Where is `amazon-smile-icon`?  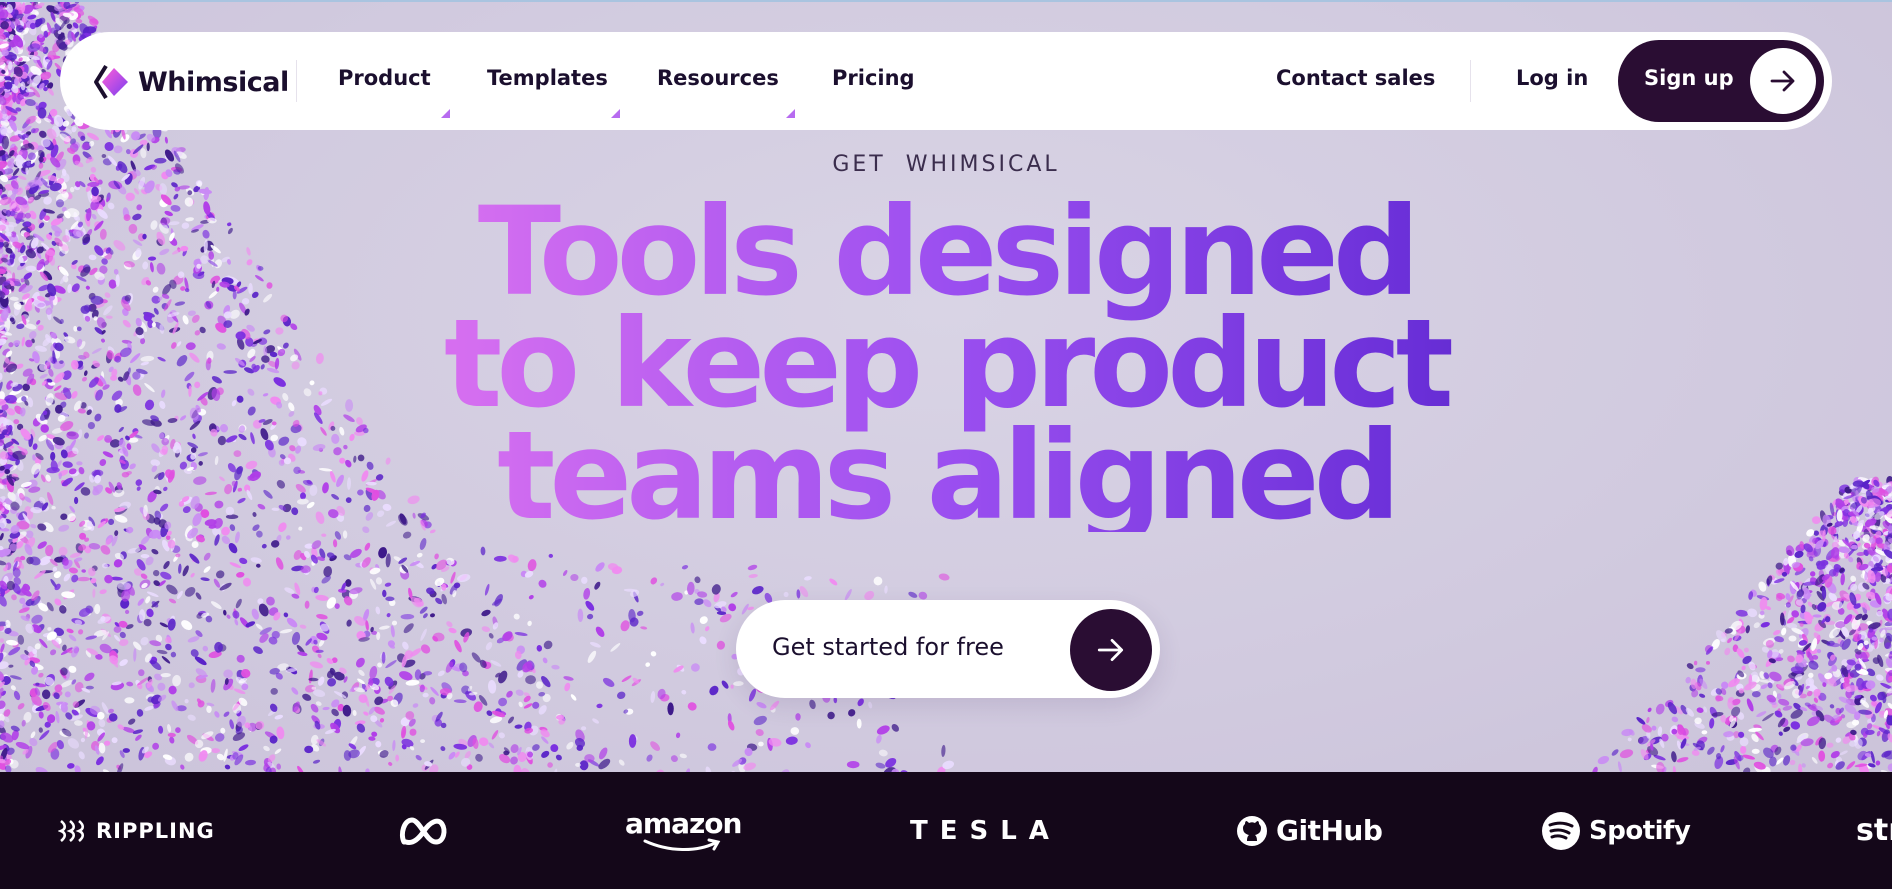 amazon-smile-icon is located at coordinates (682, 844).